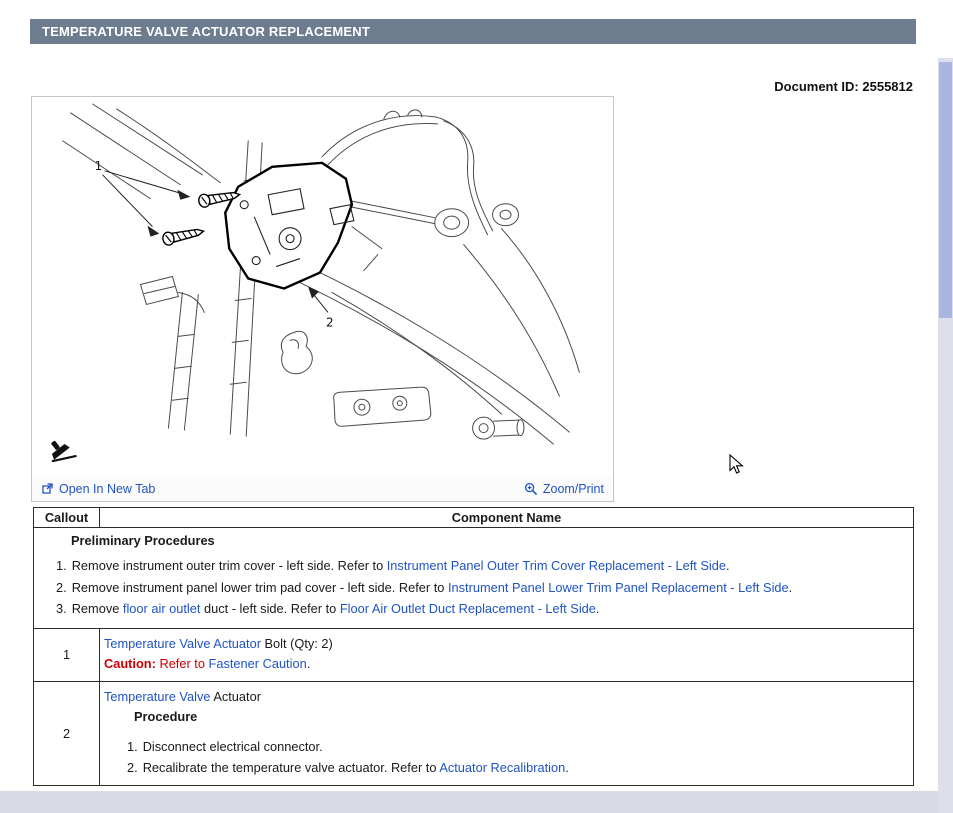 The width and height of the screenshot is (953, 813). What do you see at coordinates (573, 489) in the screenshot?
I see `zoom-print-label: Zoom/Print` at bounding box center [573, 489].